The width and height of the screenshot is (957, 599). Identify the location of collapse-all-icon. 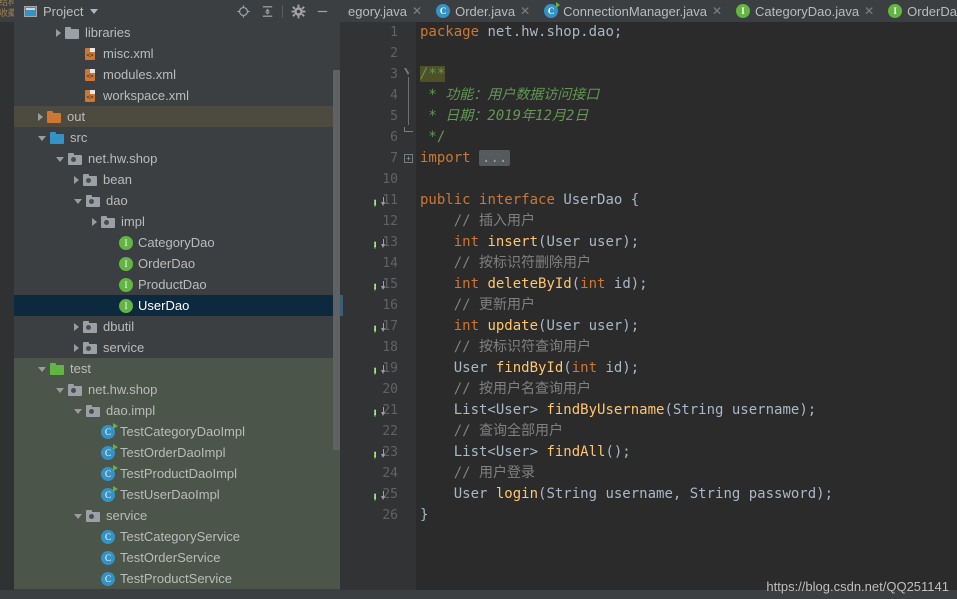
(267, 11).